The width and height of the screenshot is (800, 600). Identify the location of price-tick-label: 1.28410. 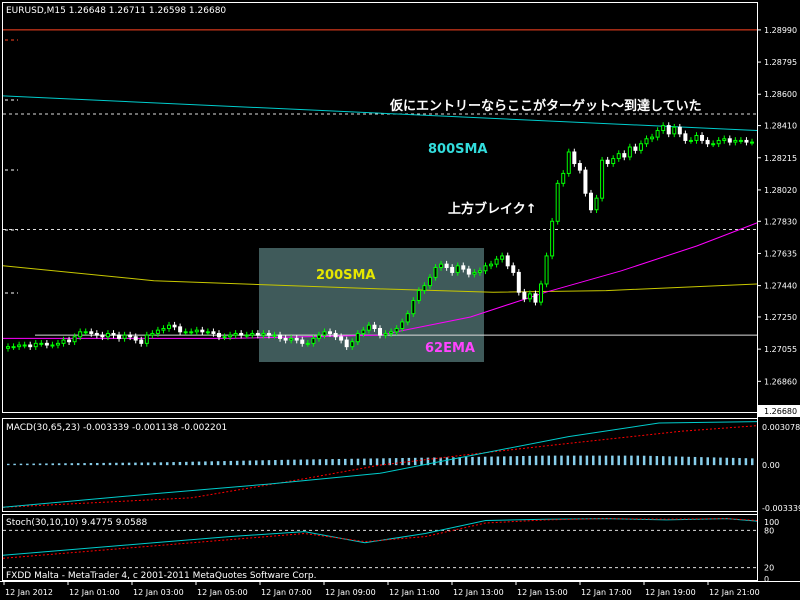
(780, 126).